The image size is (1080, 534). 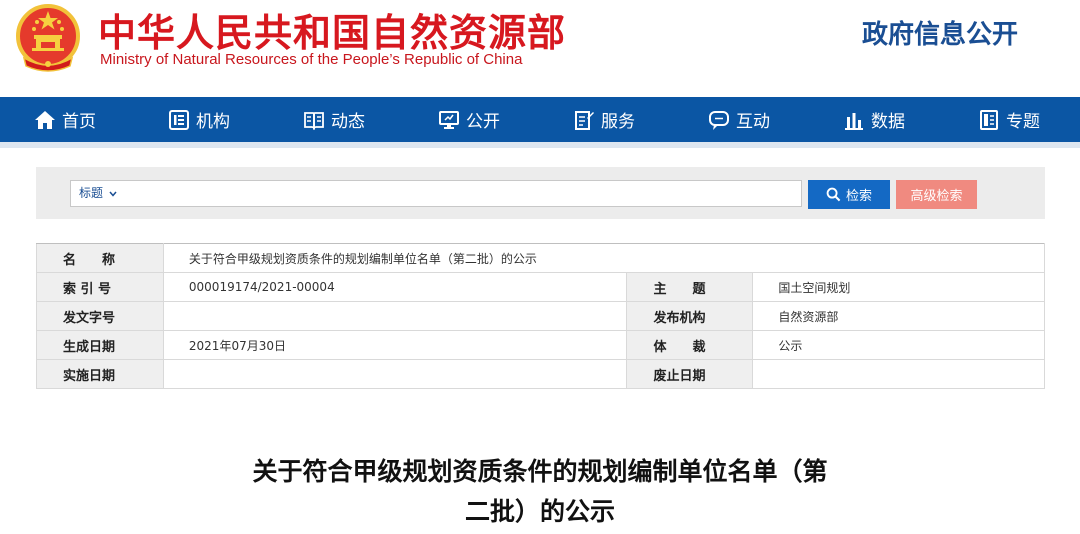 I want to click on doc-number-label: 发文字号, so click(x=100, y=316).